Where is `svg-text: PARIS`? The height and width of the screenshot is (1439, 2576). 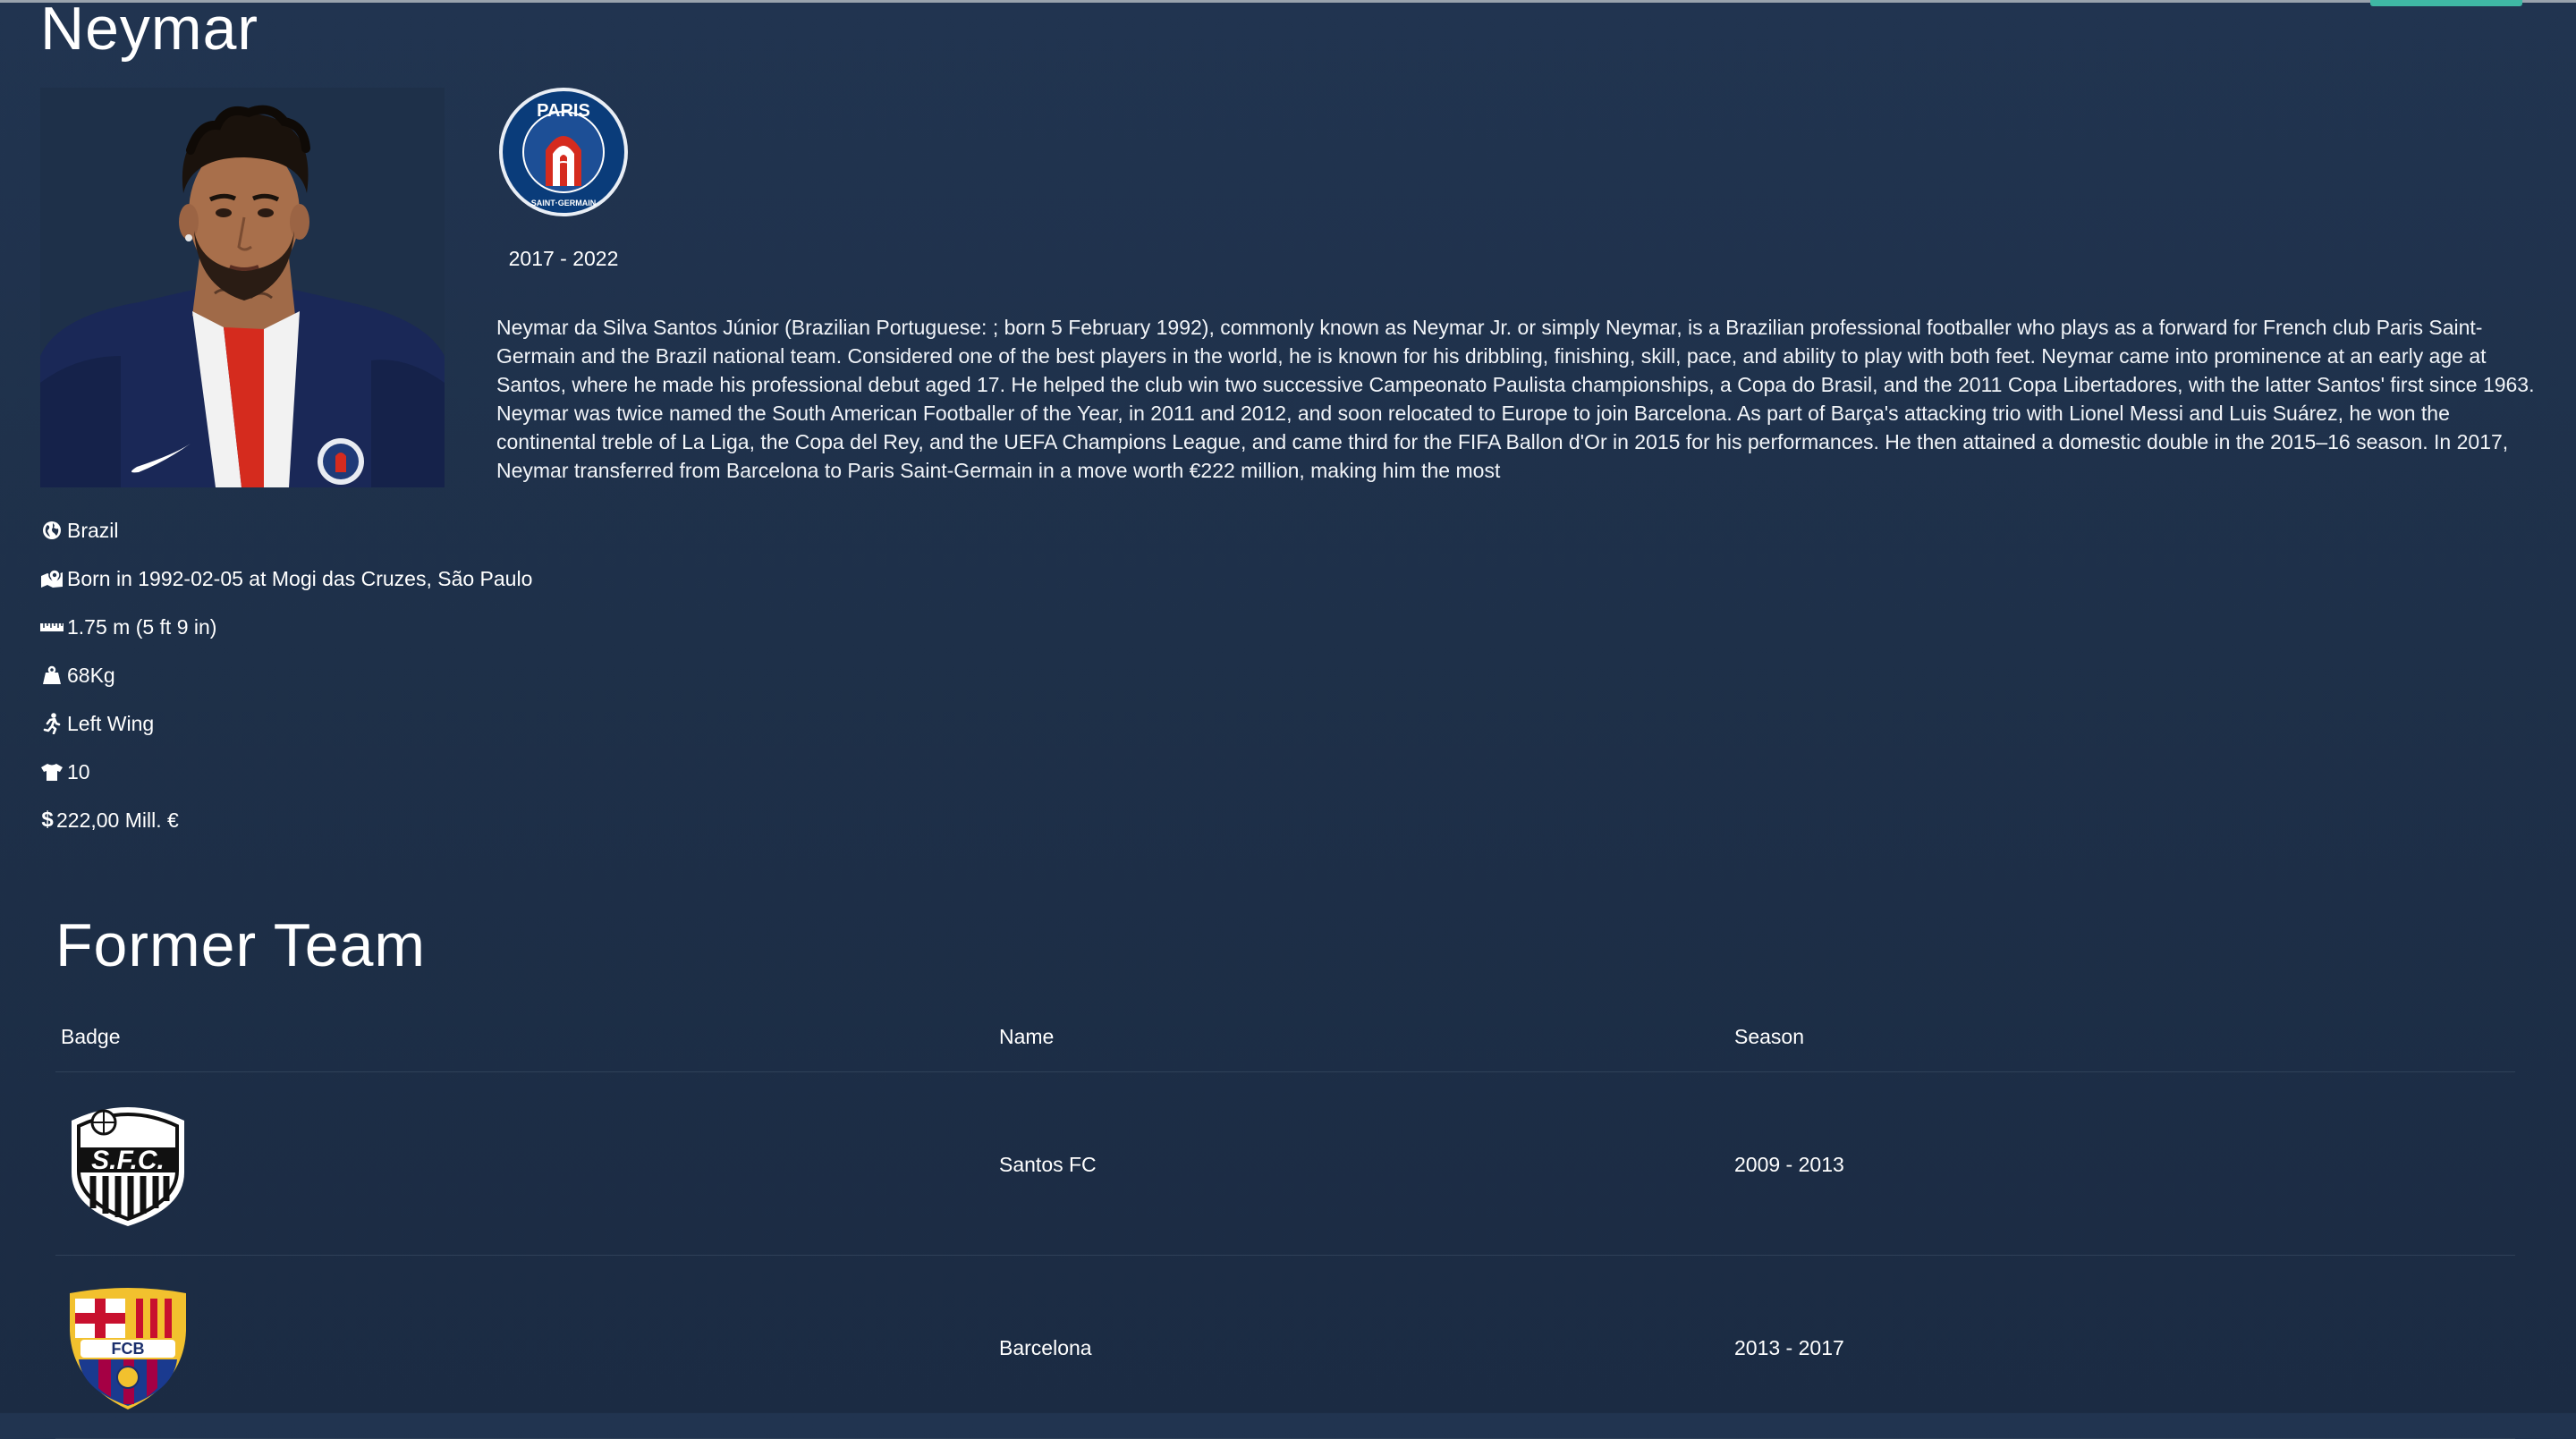 svg-text: PARIS is located at coordinates (563, 111).